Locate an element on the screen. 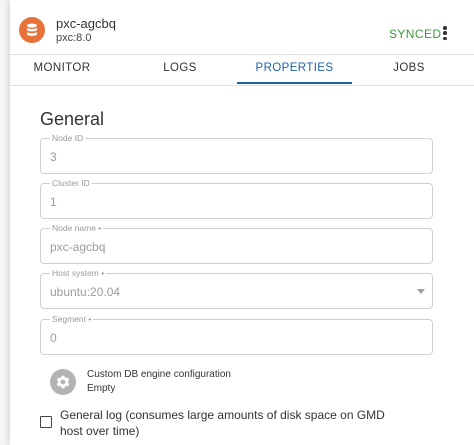 The image size is (474, 445). node-version: pxc:8.0 is located at coordinates (74, 38).